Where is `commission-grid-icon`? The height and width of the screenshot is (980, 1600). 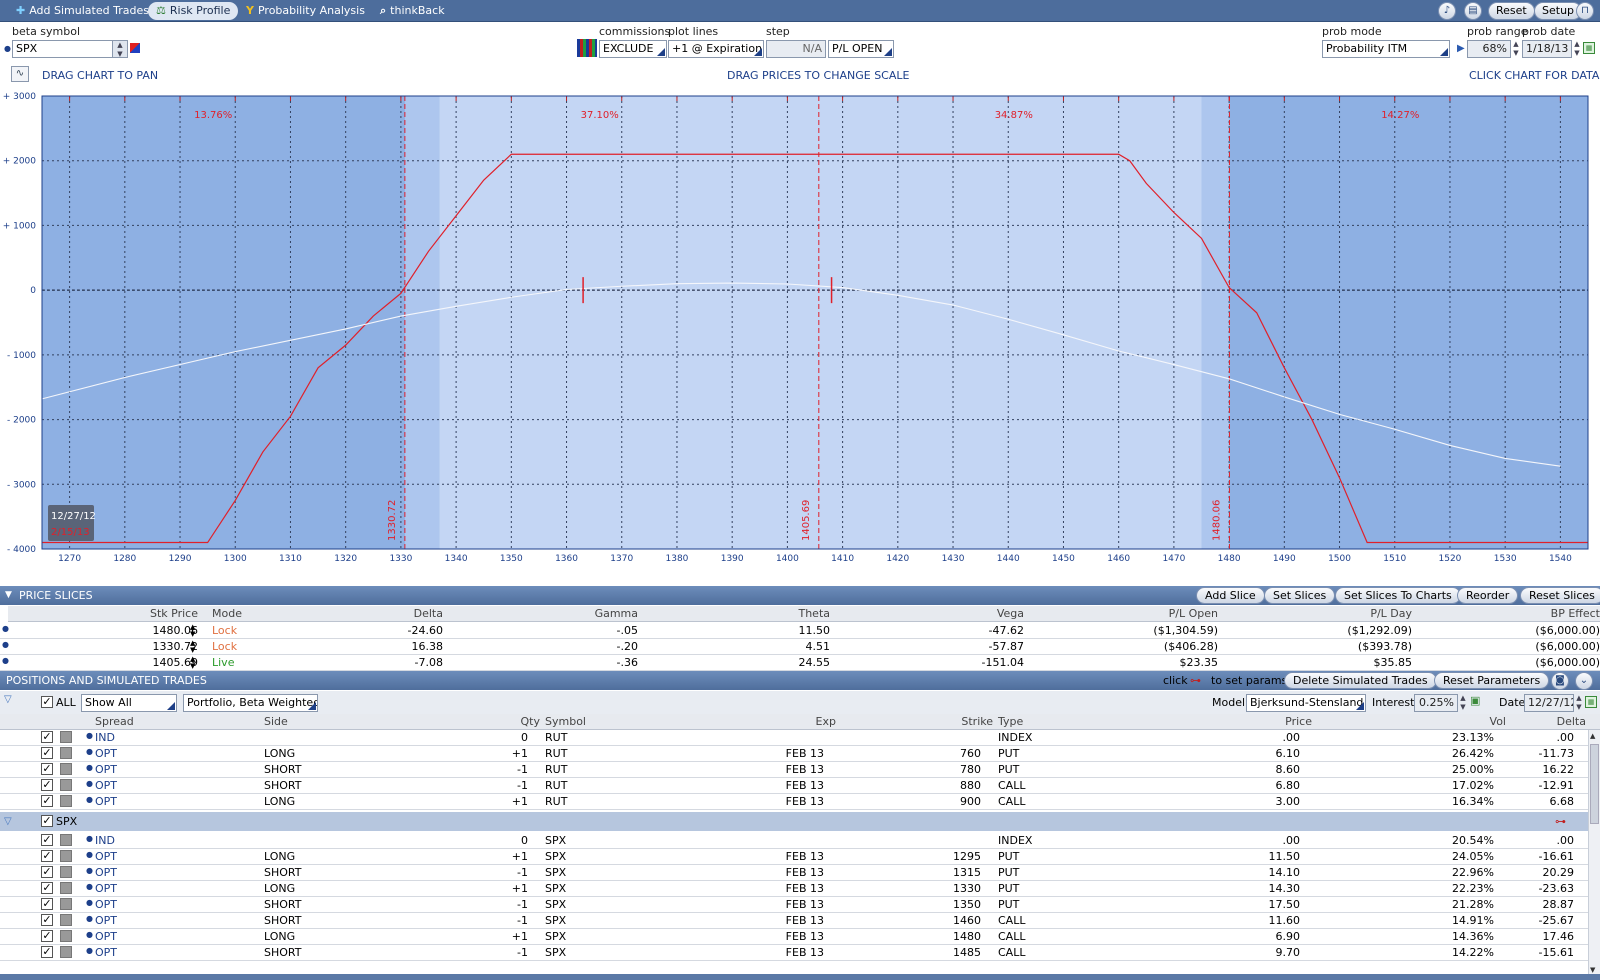 commission-grid-icon is located at coordinates (587, 48).